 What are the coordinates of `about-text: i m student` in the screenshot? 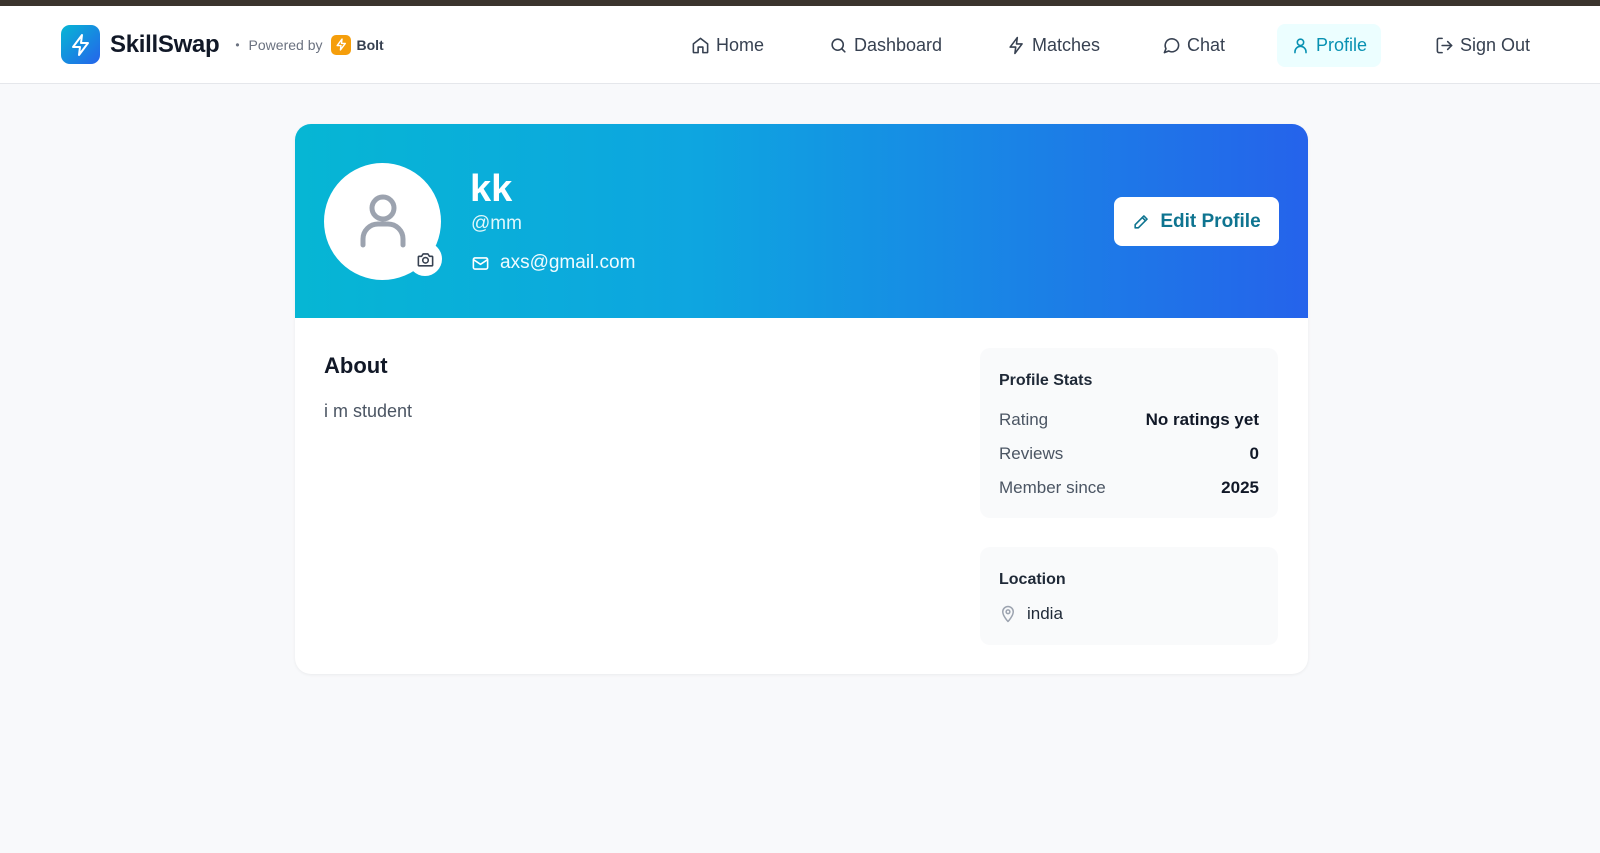 It's located at (368, 411).